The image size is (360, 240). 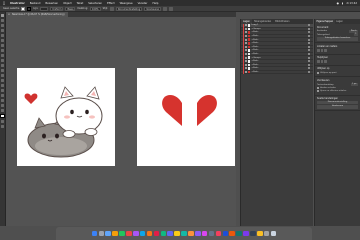 I want to click on guides-icon, so click(x=318, y=62).